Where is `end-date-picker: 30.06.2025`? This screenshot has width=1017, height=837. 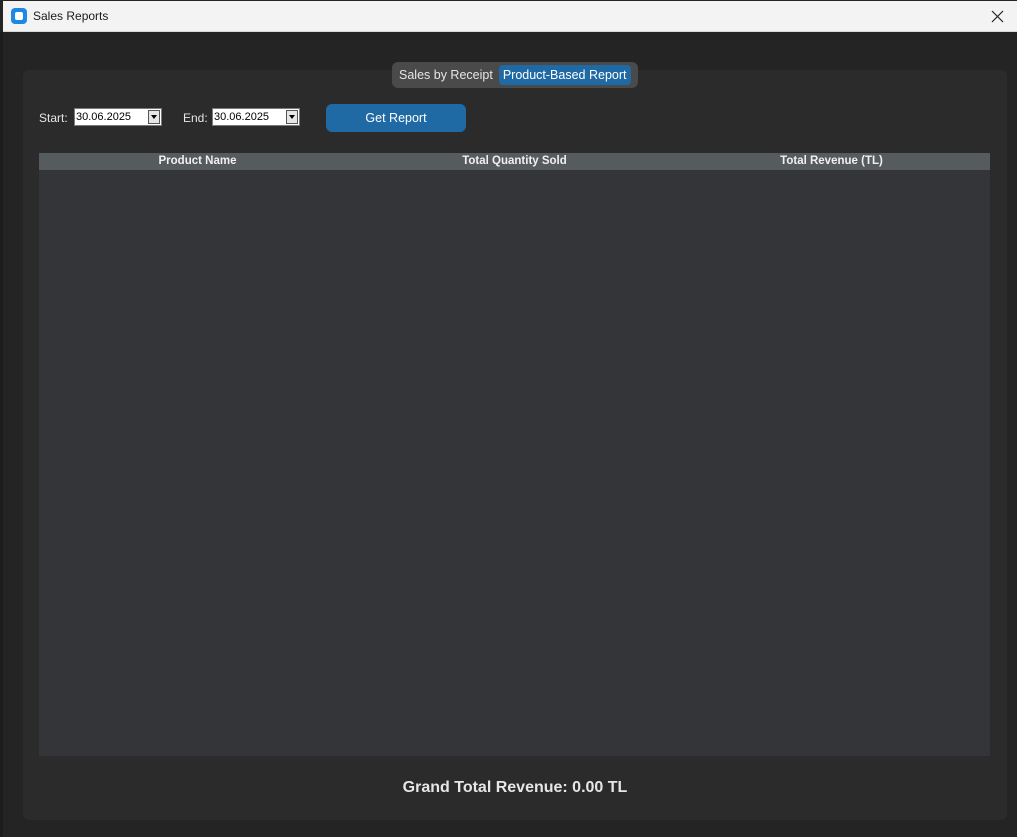
end-date-picker: 30.06.2025 is located at coordinates (256, 117).